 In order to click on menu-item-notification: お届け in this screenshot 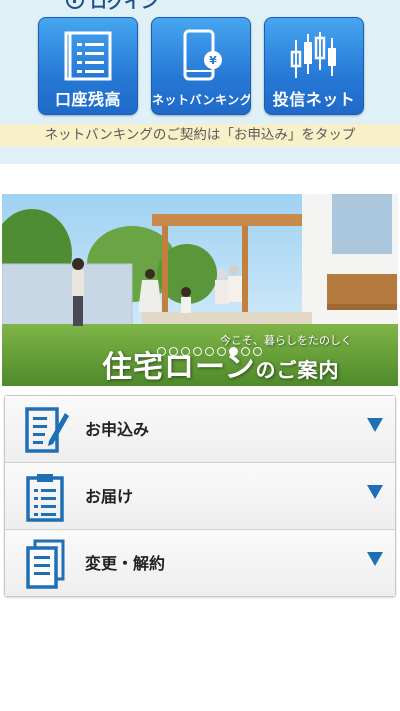, I will do `click(200, 496)`.